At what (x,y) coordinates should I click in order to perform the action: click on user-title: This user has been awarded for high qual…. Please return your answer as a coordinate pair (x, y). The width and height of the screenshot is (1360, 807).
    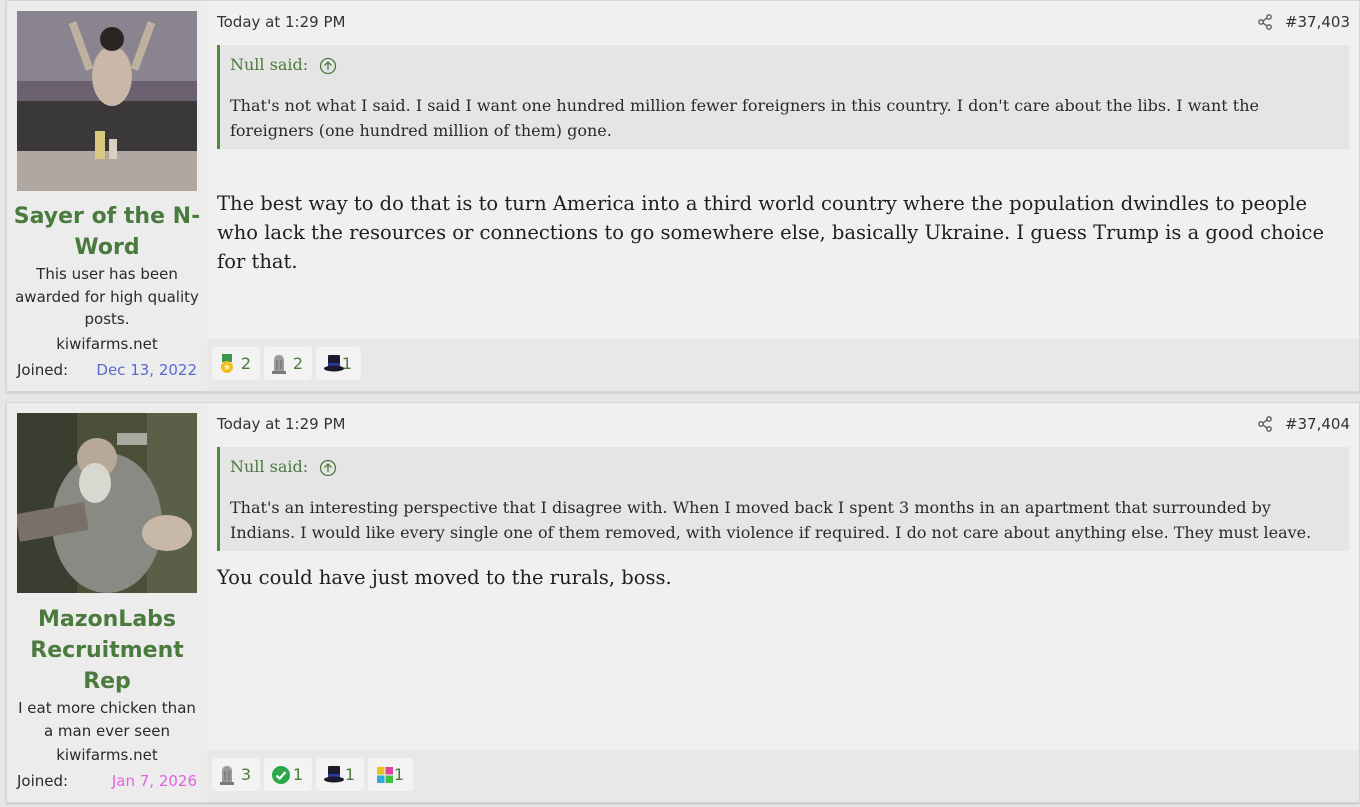
    Looking at the image, I should click on (107, 296).